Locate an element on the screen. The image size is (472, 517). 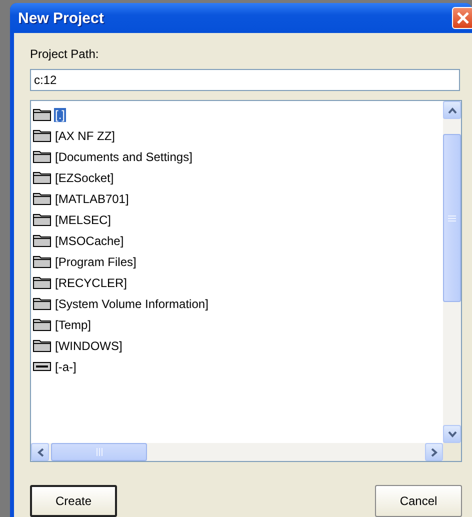
scrollbar-corner is located at coordinates (452, 452).